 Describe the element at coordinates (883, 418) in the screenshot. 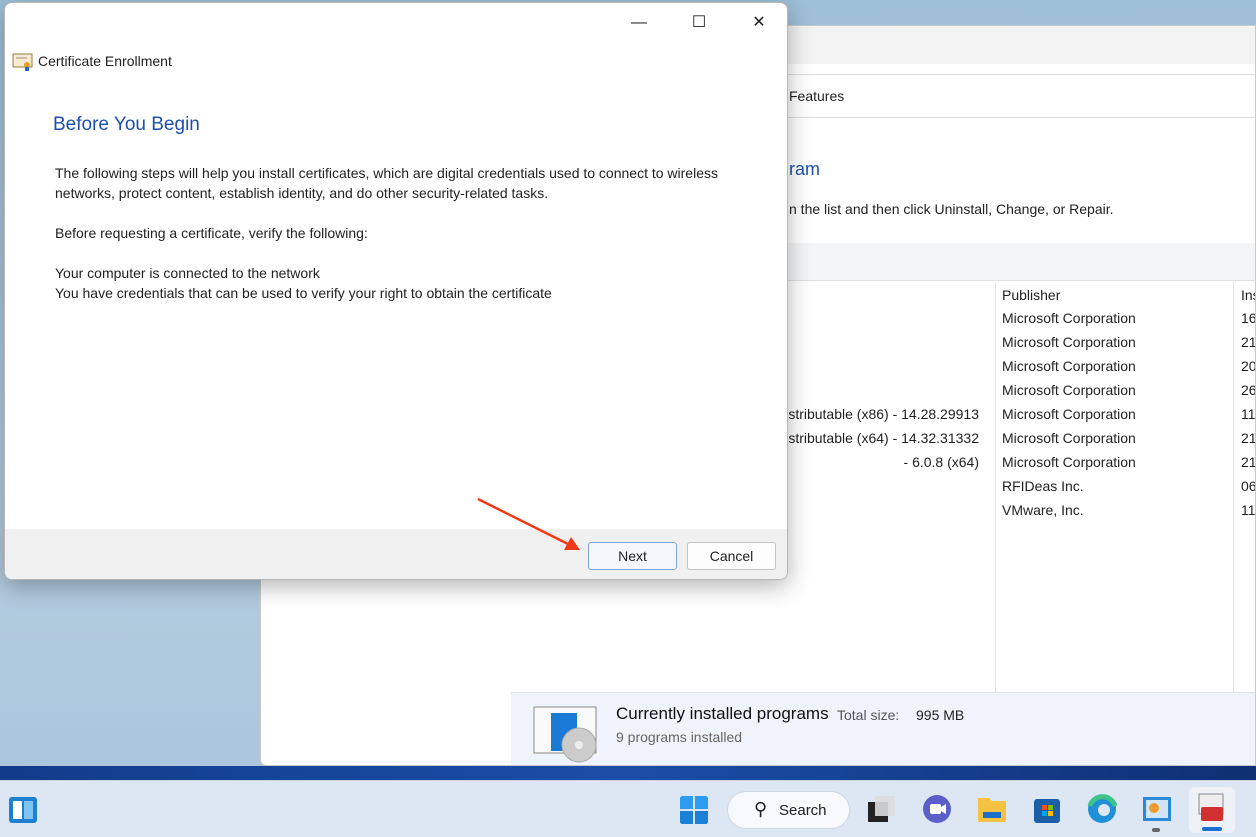

I see `cell-name: stributable (x86) - 14.28.29913` at that location.